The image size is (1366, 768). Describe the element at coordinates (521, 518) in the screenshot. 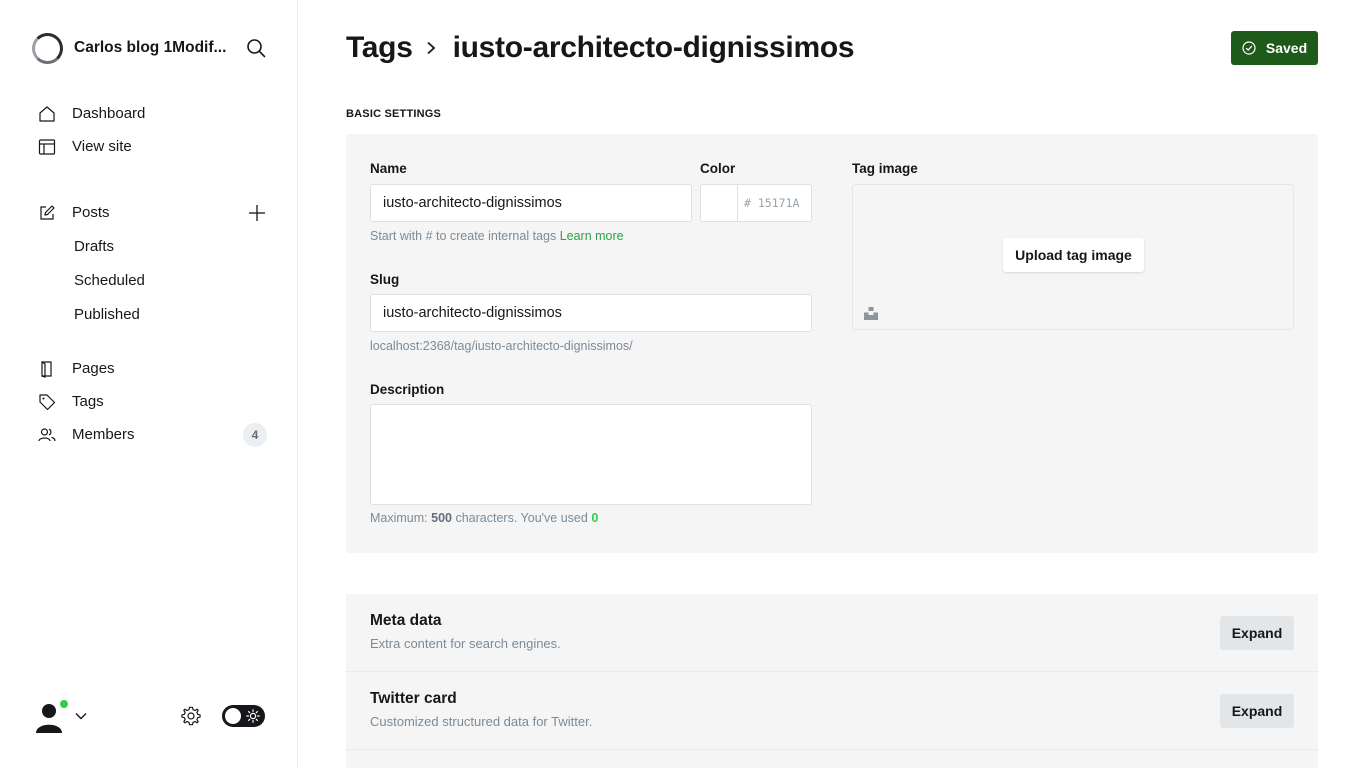

I see `desc-hint-middle: characters. You've used` at that location.